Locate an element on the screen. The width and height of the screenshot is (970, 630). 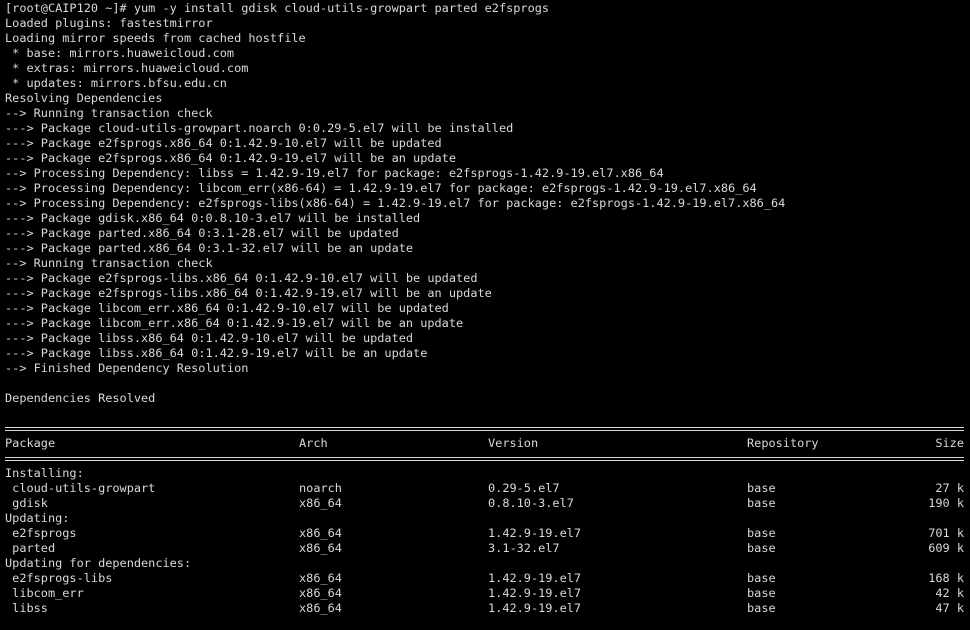
cell-arch: noarch is located at coordinates (320, 488).